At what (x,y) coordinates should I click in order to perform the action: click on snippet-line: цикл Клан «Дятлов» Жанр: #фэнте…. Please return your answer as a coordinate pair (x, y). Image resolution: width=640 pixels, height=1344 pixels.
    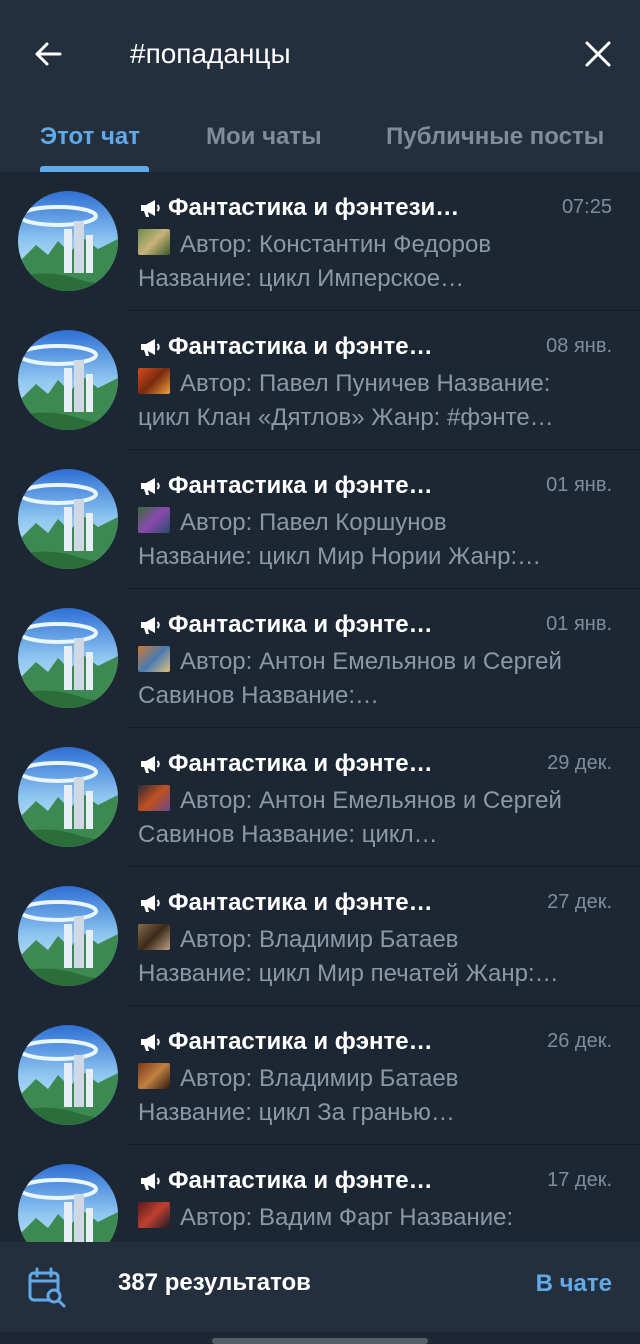
    Looking at the image, I should click on (346, 417).